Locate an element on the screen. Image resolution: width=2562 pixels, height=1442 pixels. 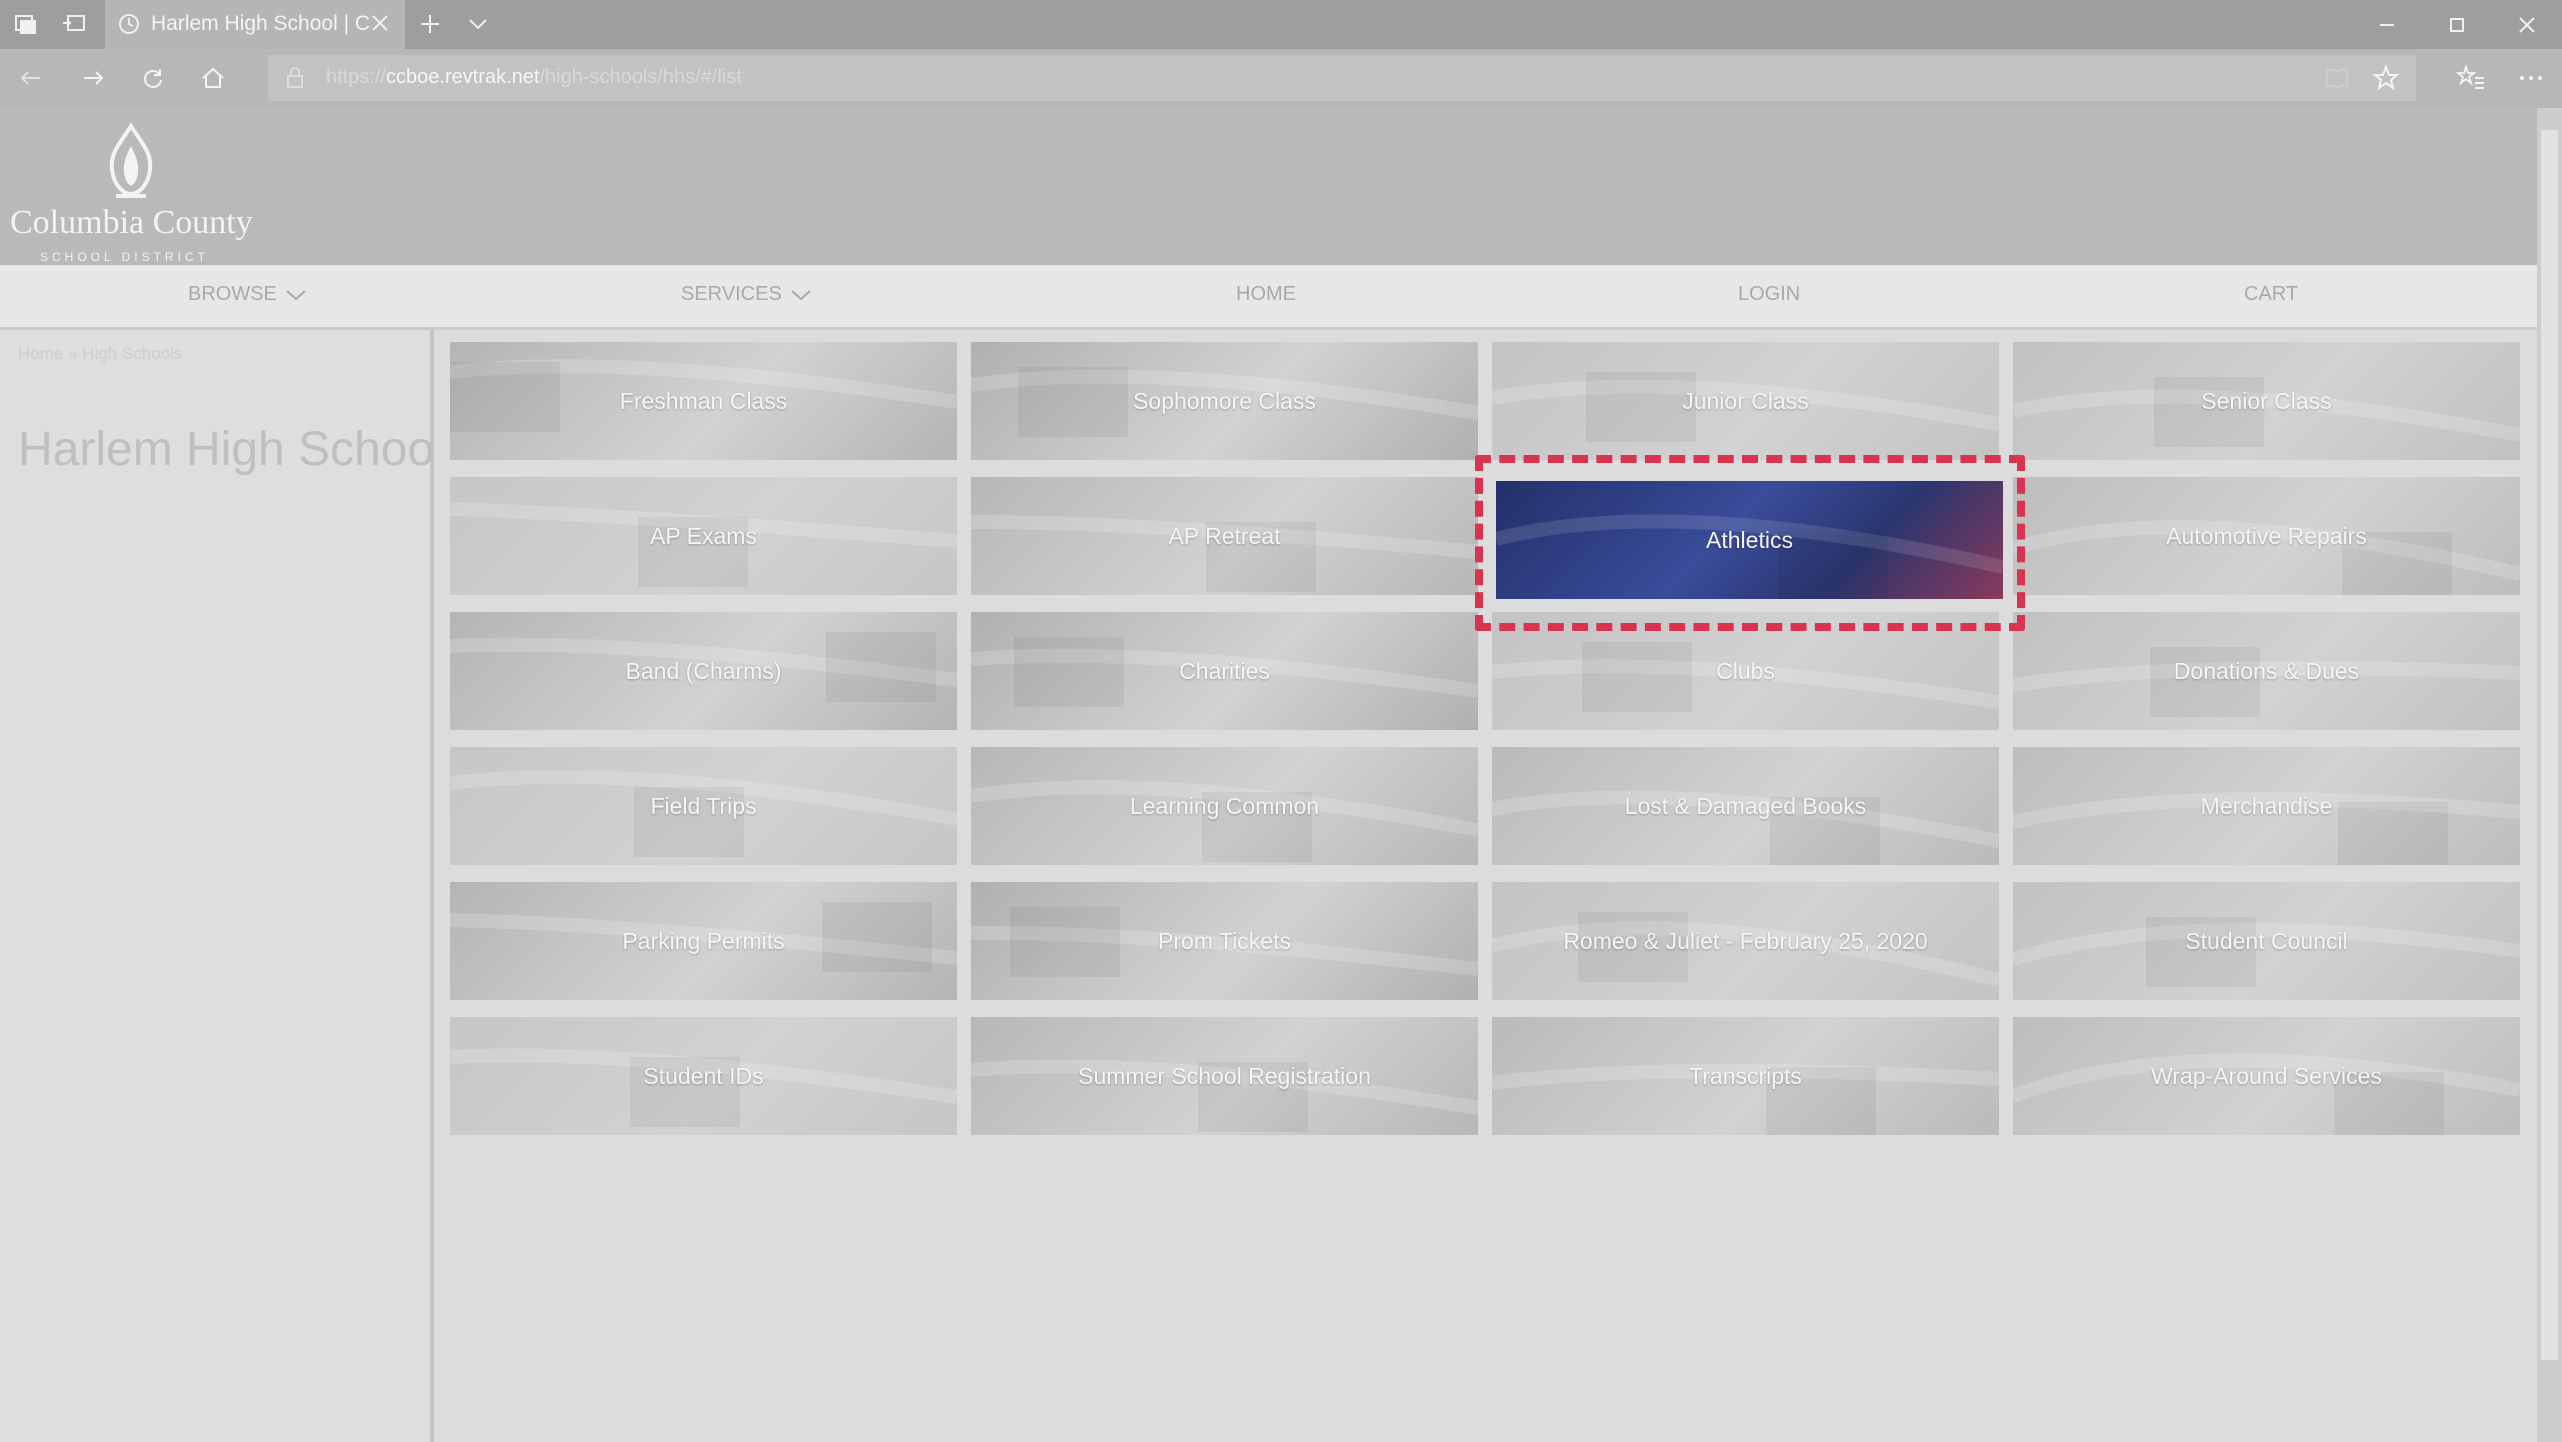
tile-label: Junior Class is located at coordinates (1745, 400).